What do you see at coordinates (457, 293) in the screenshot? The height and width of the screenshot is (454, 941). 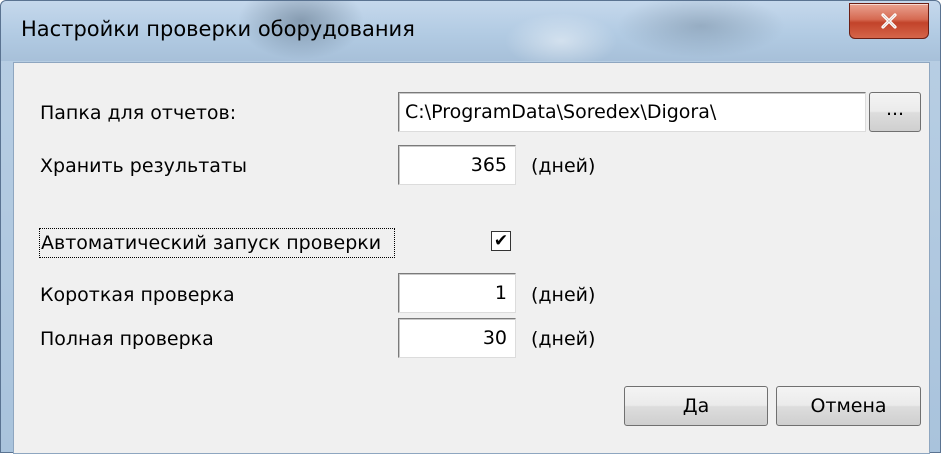 I see `short-check-field: 1` at bounding box center [457, 293].